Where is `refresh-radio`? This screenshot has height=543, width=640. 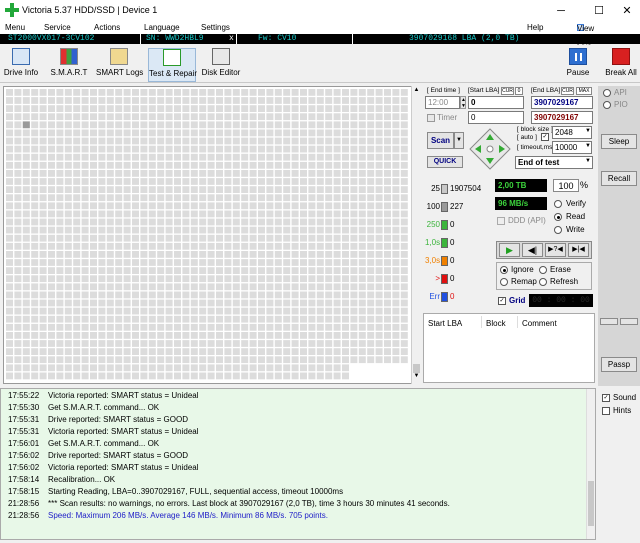
refresh-radio is located at coordinates (543, 282).